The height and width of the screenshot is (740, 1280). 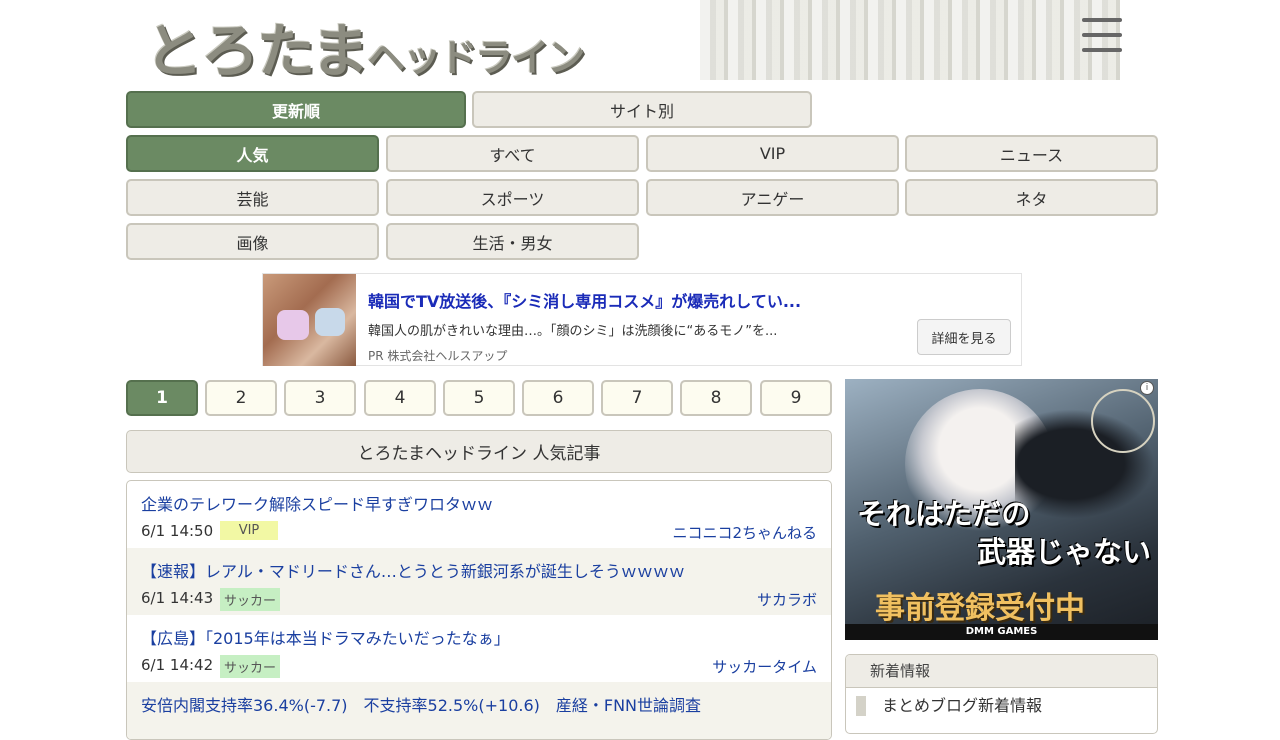 What do you see at coordinates (1031, 153) in the screenshot?
I see `category-news: ニュース` at bounding box center [1031, 153].